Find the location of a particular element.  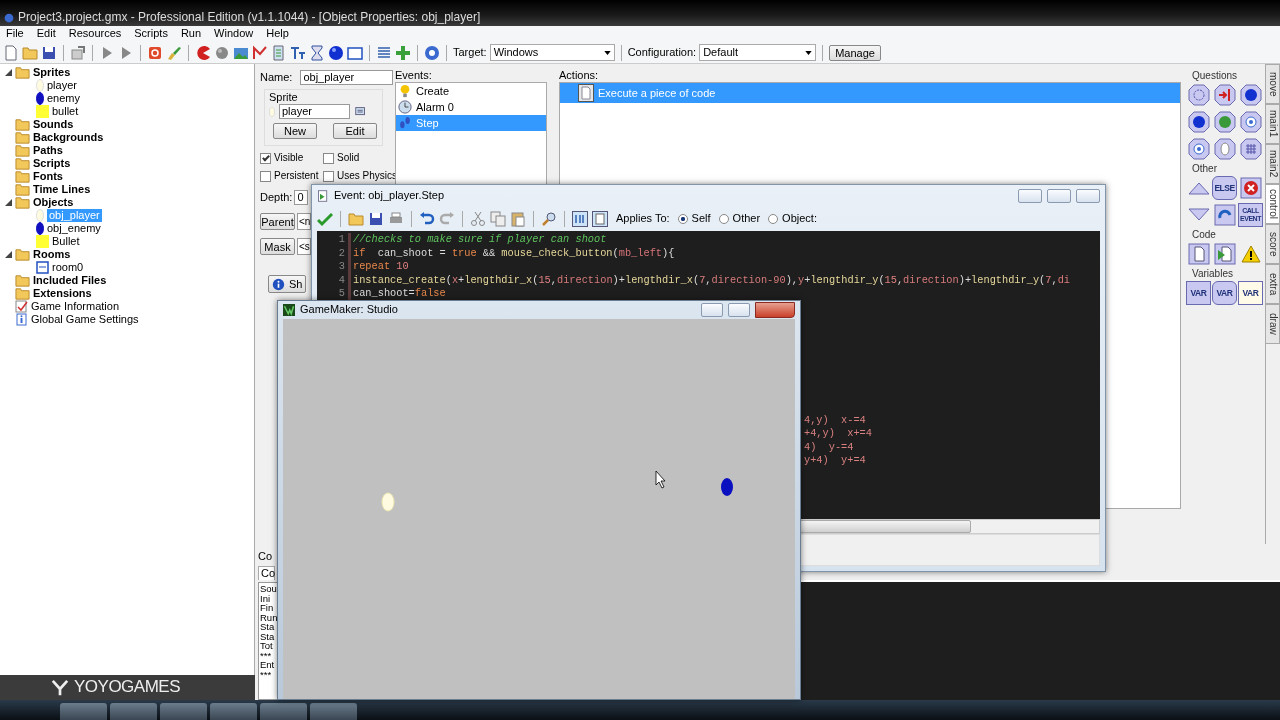

tree-item: Sprites is located at coordinates (52, 72).